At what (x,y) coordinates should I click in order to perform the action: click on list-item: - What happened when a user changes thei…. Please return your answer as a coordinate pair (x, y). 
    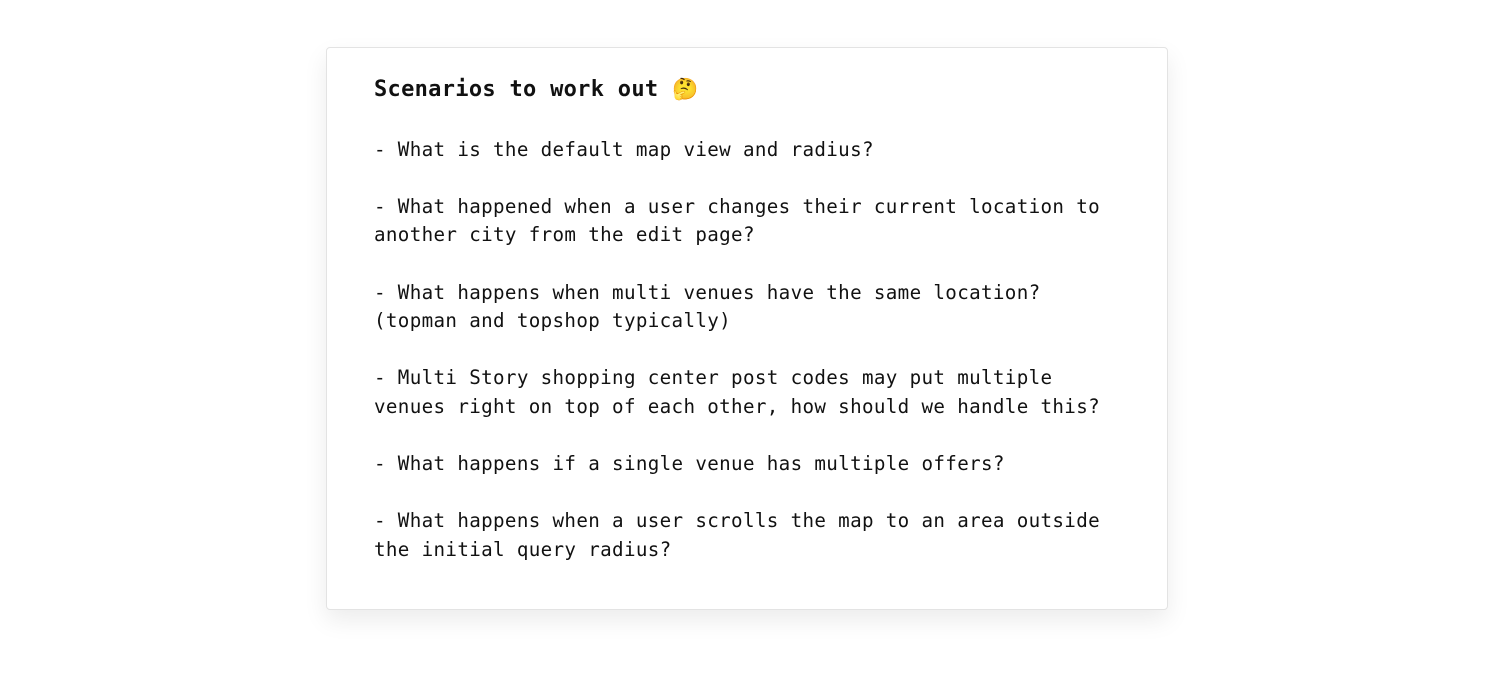
    Looking at the image, I should click on (743, 220).